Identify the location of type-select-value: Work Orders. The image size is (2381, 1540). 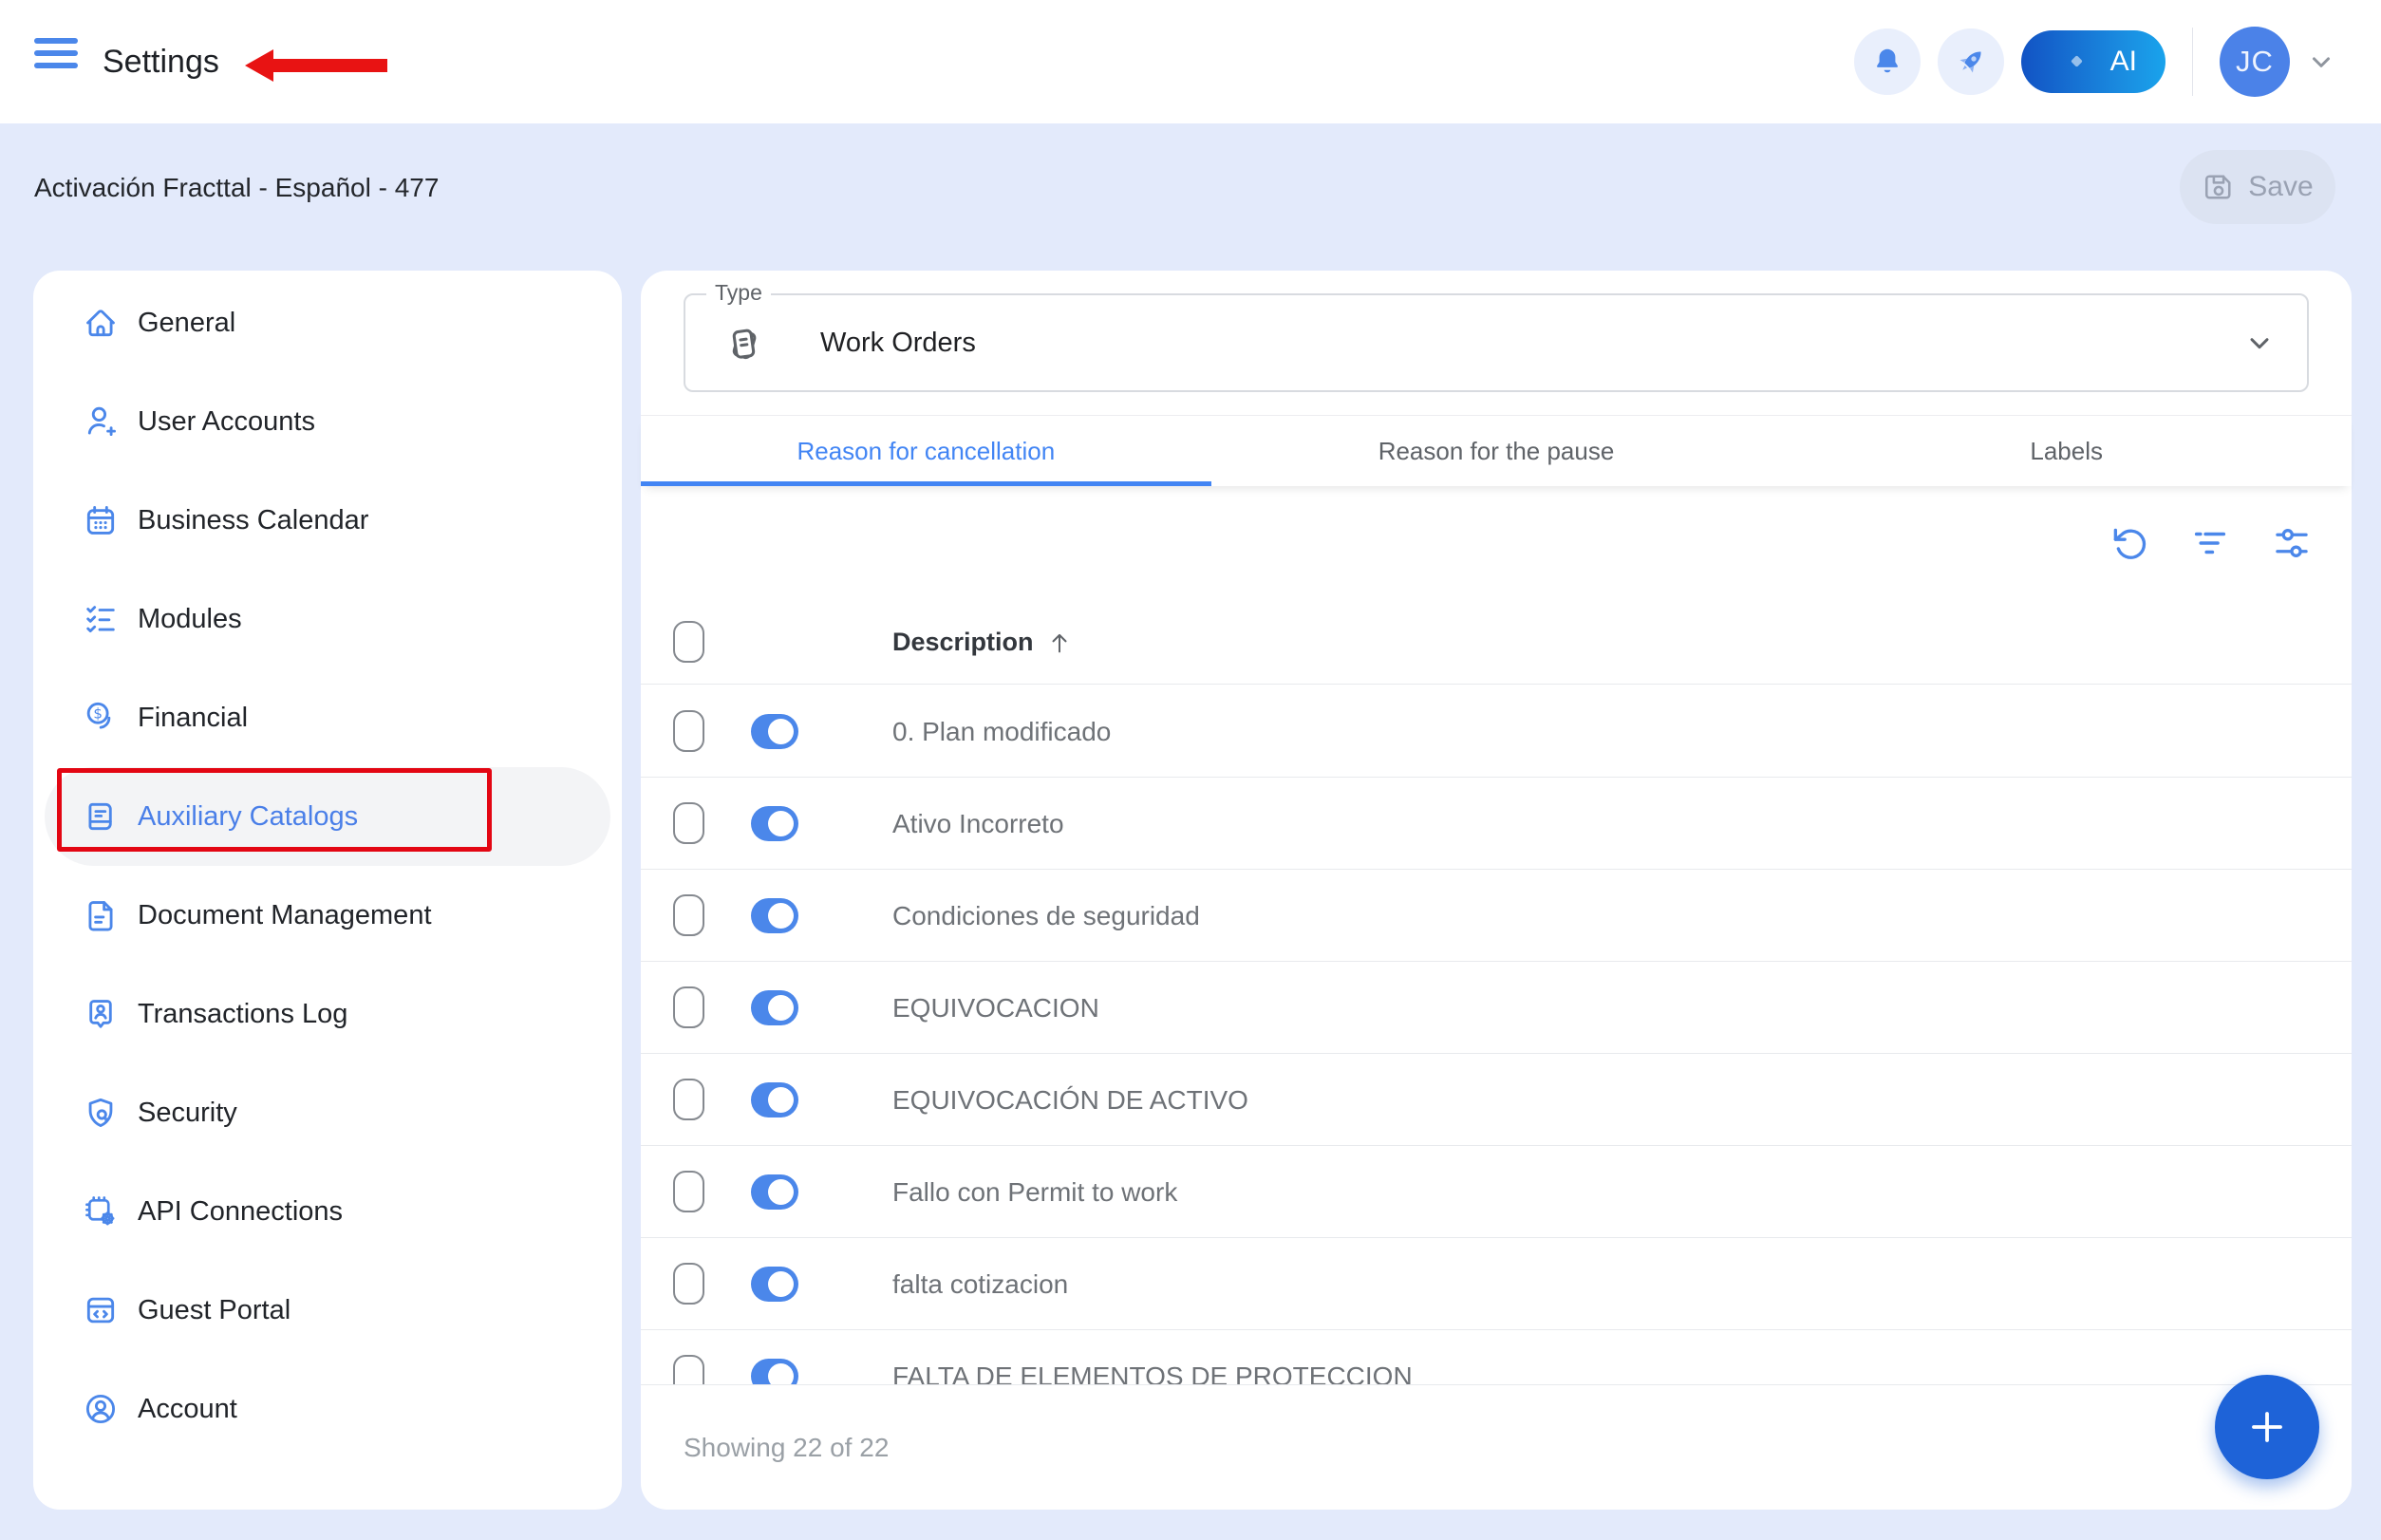
(898, 343).